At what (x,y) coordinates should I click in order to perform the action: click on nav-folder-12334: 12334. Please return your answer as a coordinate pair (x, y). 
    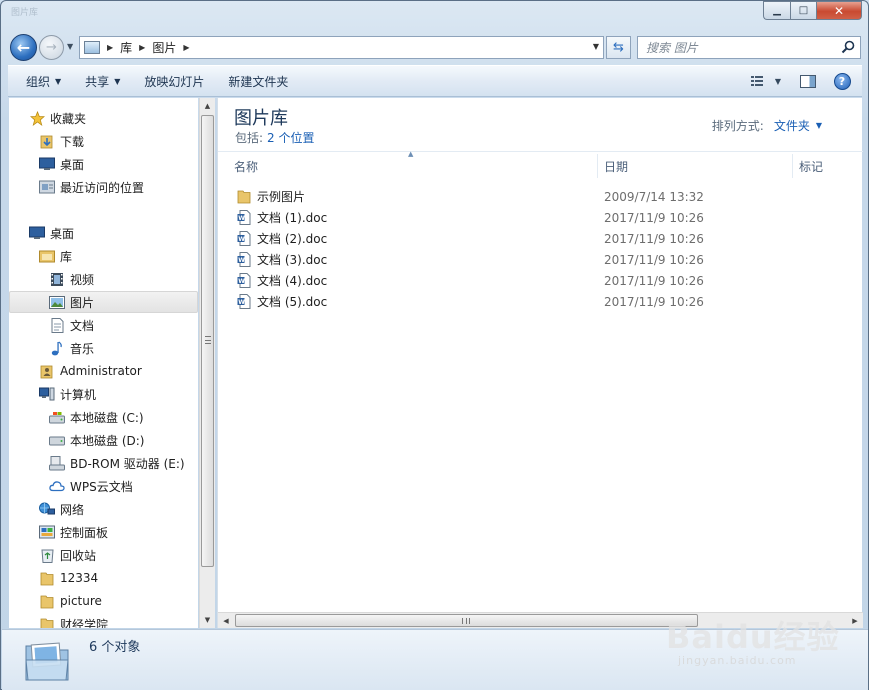
    Looking at the image, I should click on (103, 578).